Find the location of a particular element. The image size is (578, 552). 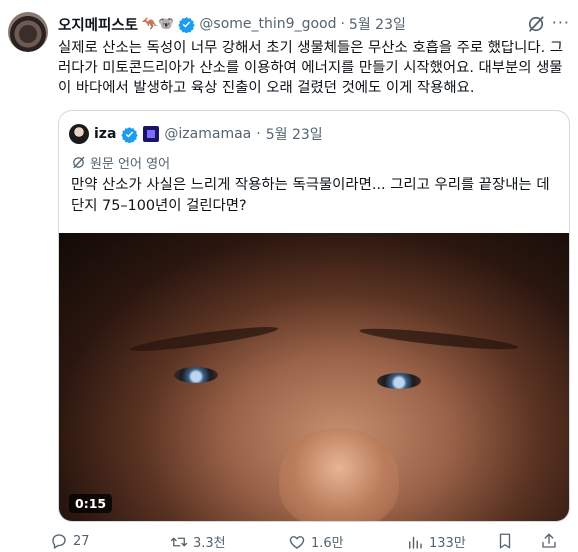

face-nose is located at coordinates (339, 474).